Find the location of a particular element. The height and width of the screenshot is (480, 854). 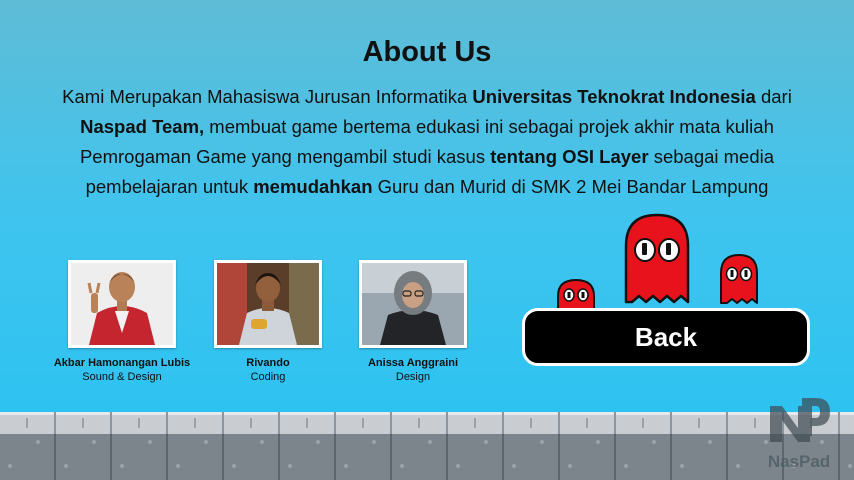

about-bold-ease: memudahkan is located at coordinates (313, 186).